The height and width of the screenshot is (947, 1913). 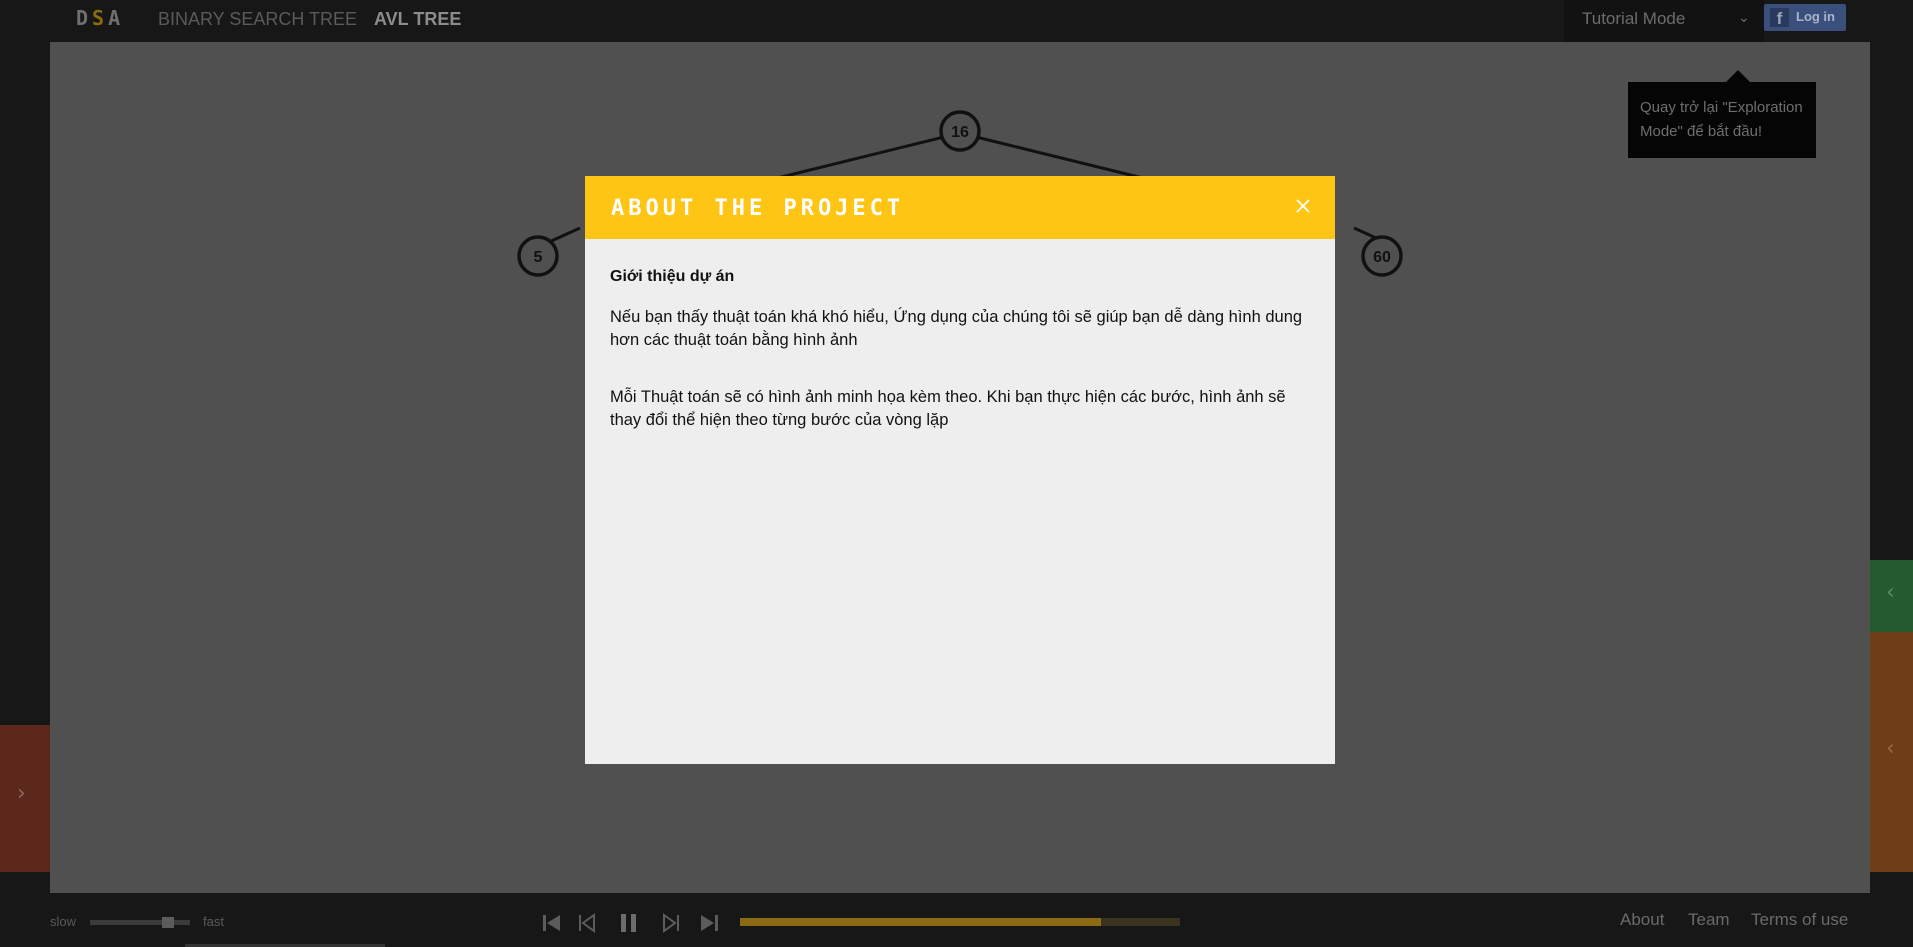 I want to click on login-label: Log in, so click(x=1815, y=16).